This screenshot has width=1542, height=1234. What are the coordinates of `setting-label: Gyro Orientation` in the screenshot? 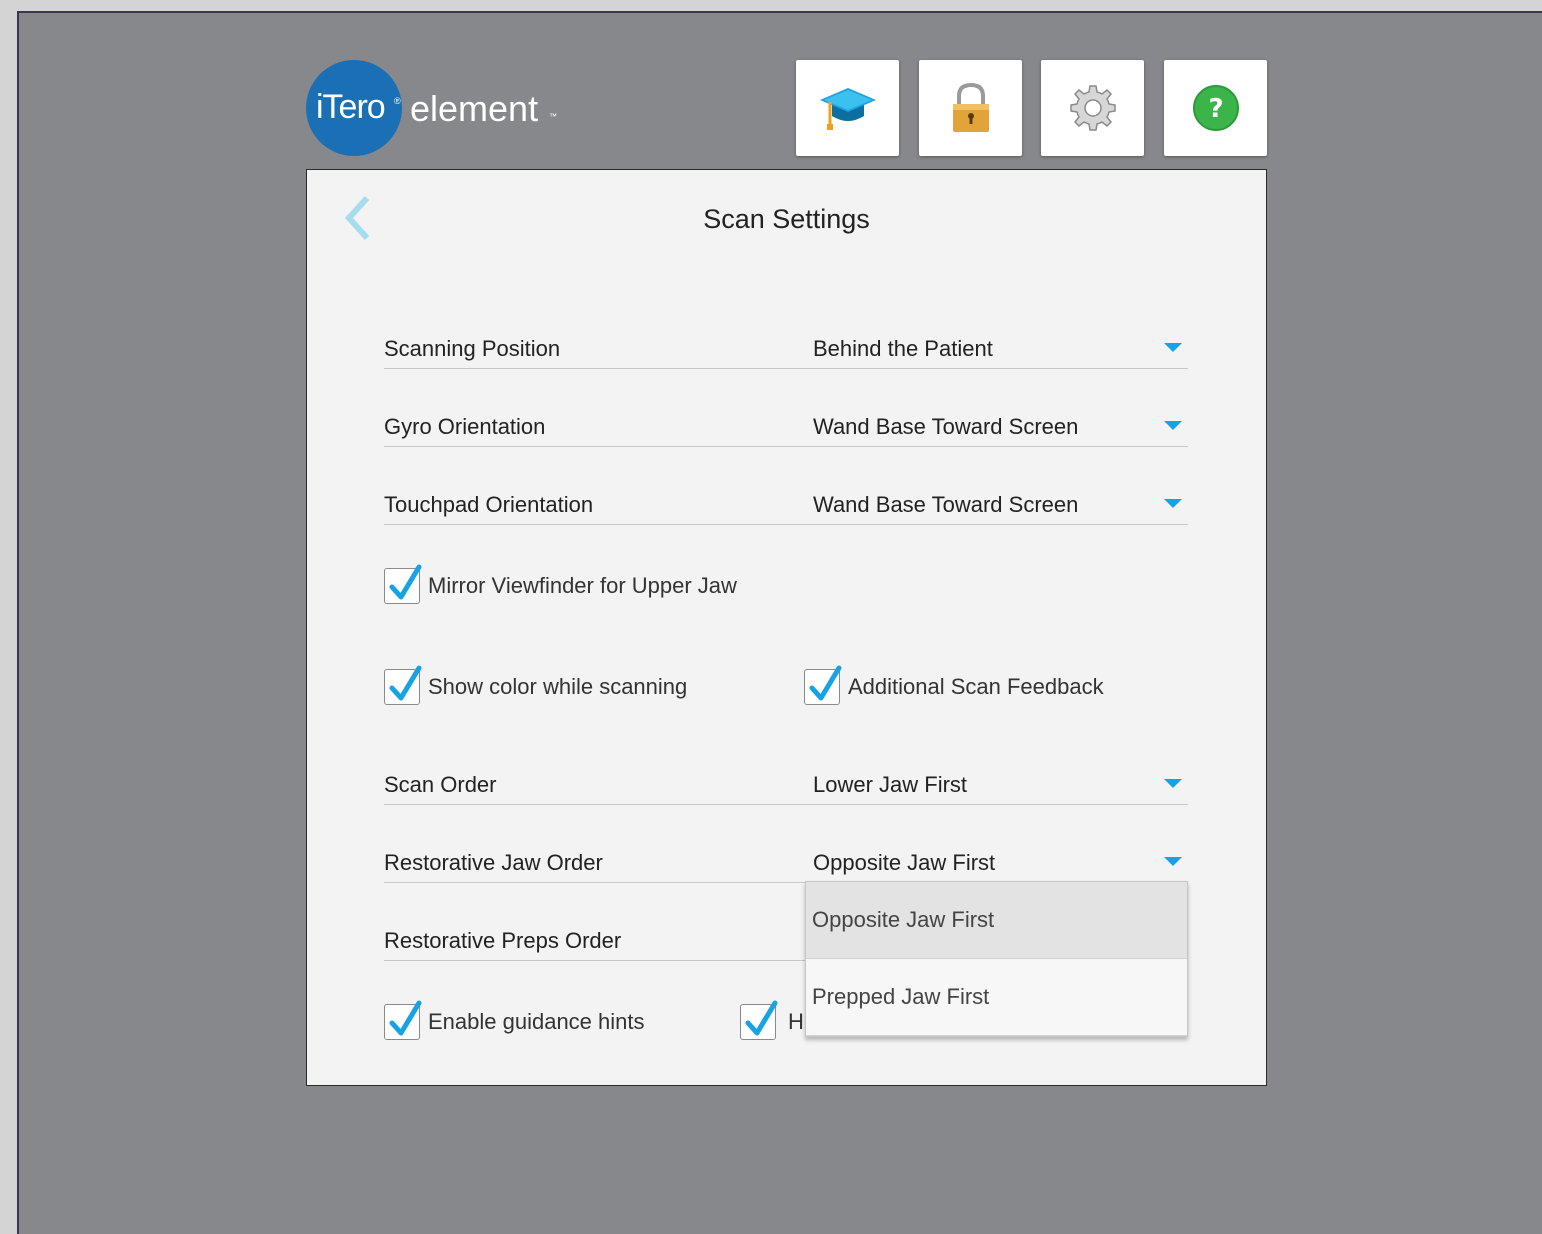 It's located at (465, 426).